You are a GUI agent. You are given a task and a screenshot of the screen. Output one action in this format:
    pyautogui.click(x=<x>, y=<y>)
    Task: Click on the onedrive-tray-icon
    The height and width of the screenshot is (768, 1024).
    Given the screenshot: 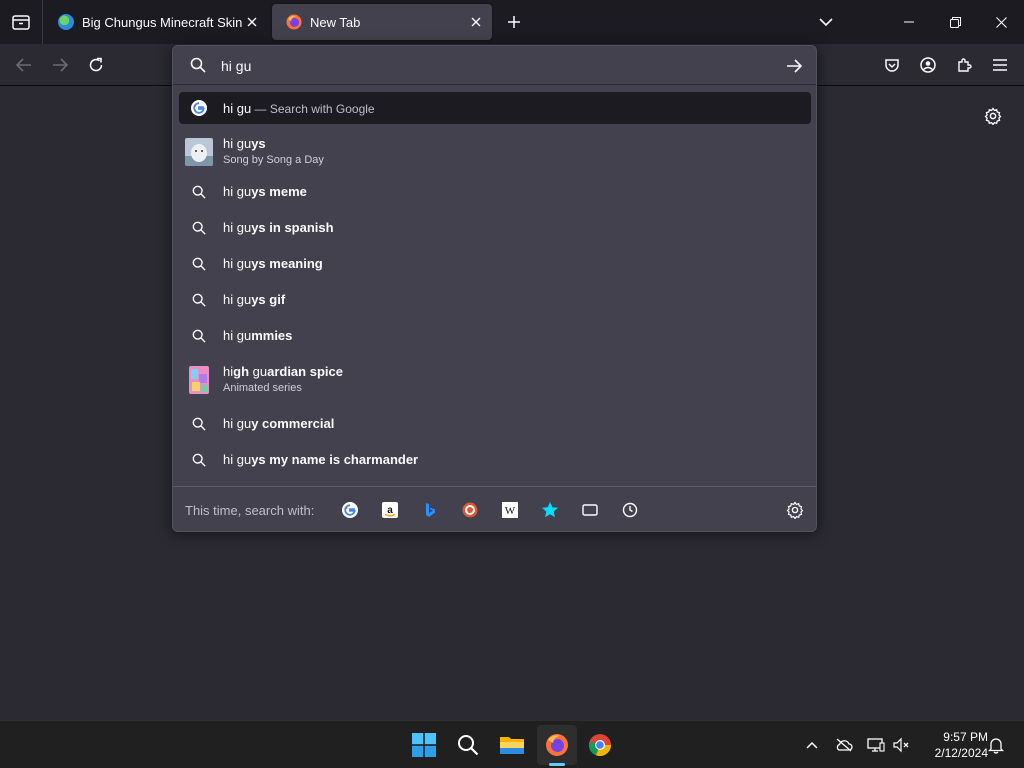 What is the action you would take?
    pyautogui.click(x=844, y=745)
    